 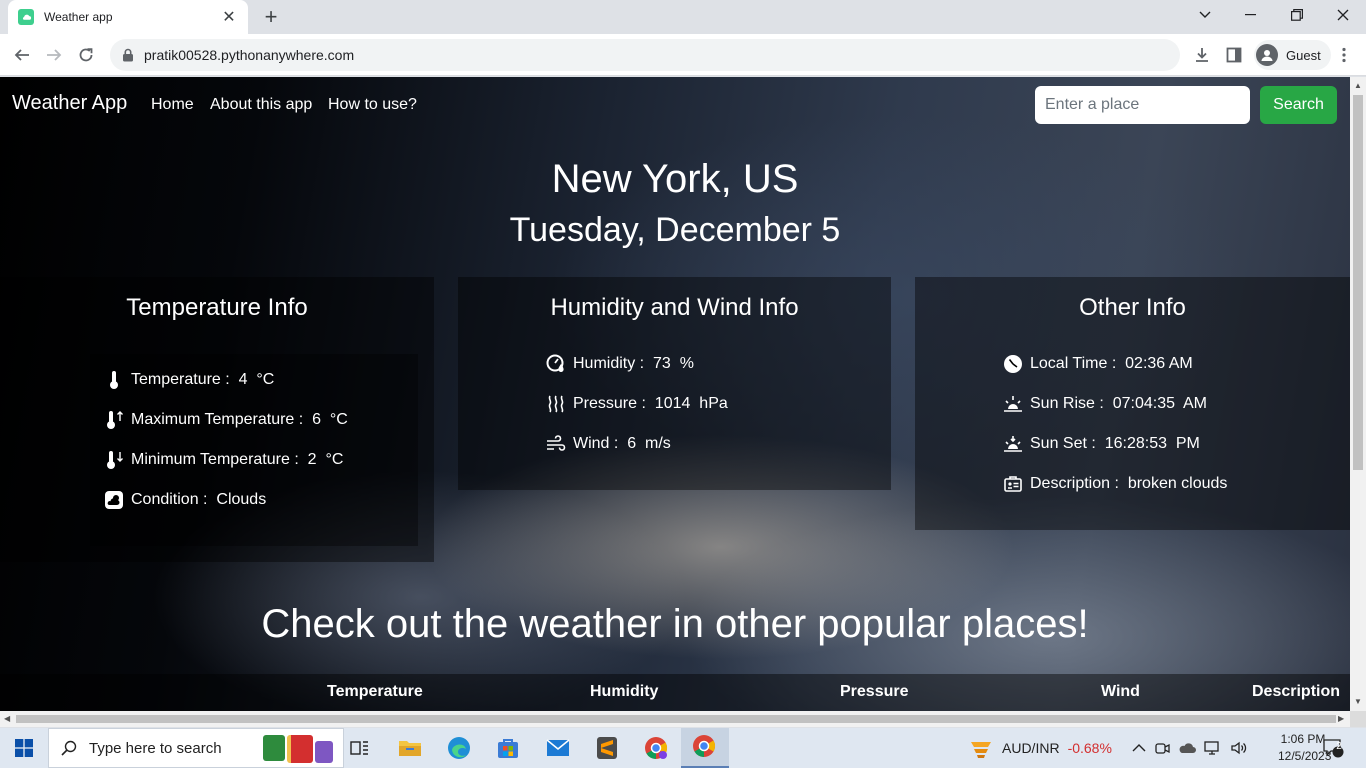 I want to click on chrome-profile-icon, so click(x=656, y=748).